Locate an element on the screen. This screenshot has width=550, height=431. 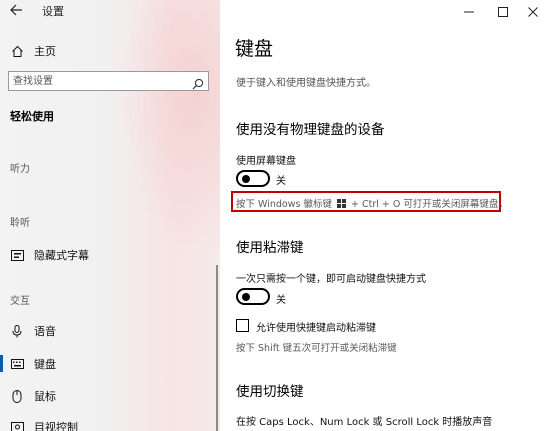
search-input is located at coordinates (98, 81).